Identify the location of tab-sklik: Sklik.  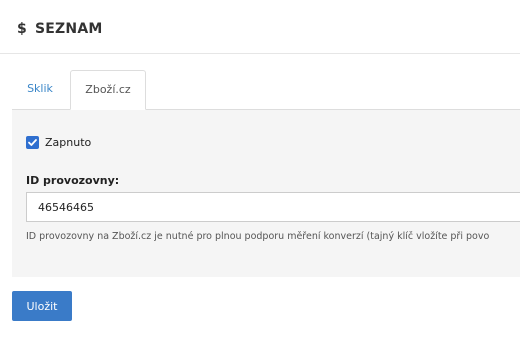
(40, 89).